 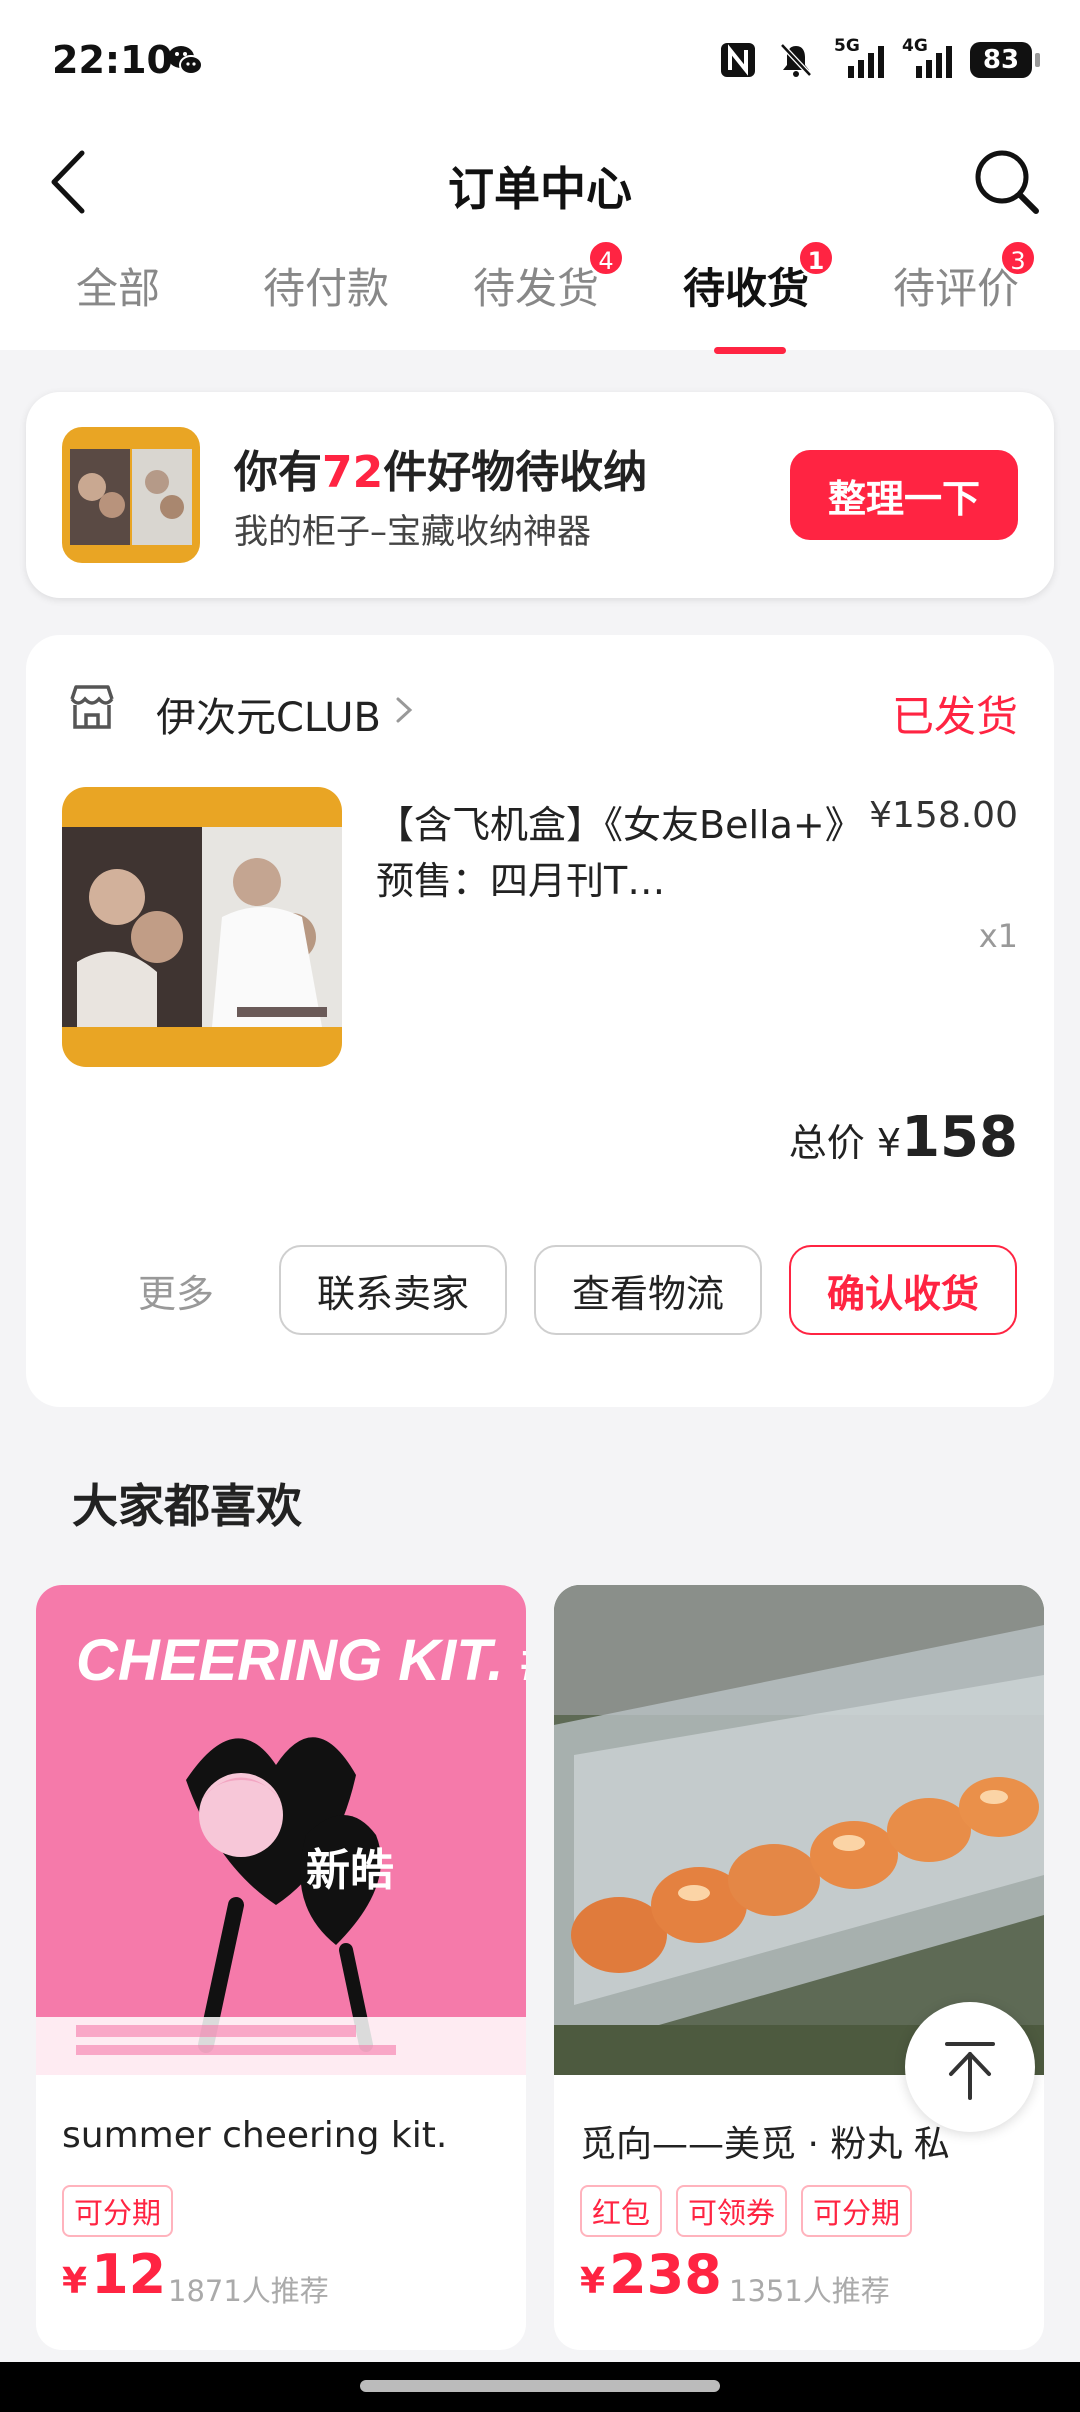 I want to click on wechat-icon, so click(x=185, y=60).